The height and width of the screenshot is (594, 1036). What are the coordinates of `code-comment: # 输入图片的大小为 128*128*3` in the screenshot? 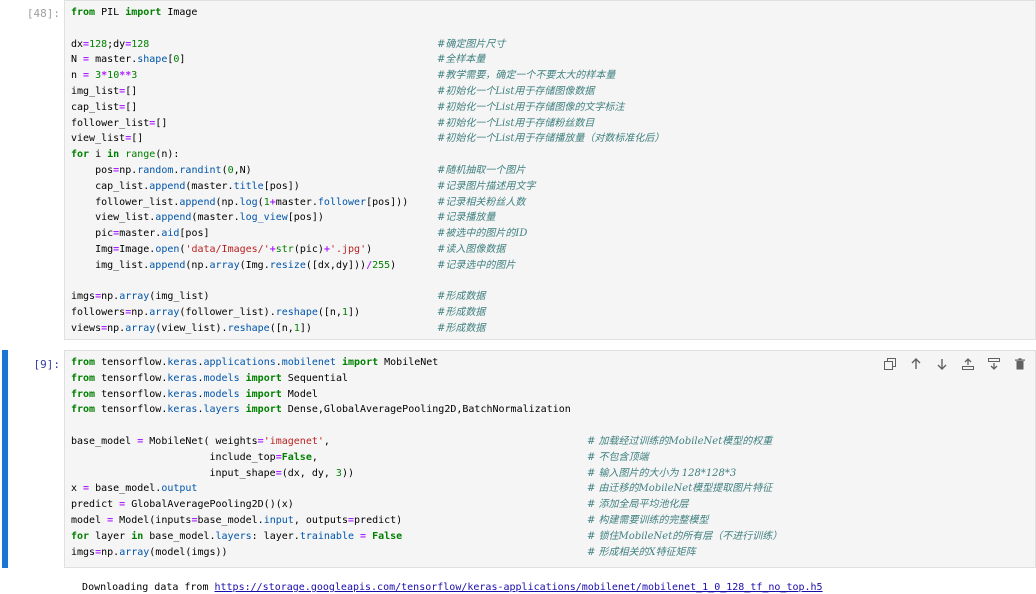 It's located at (662, 473).